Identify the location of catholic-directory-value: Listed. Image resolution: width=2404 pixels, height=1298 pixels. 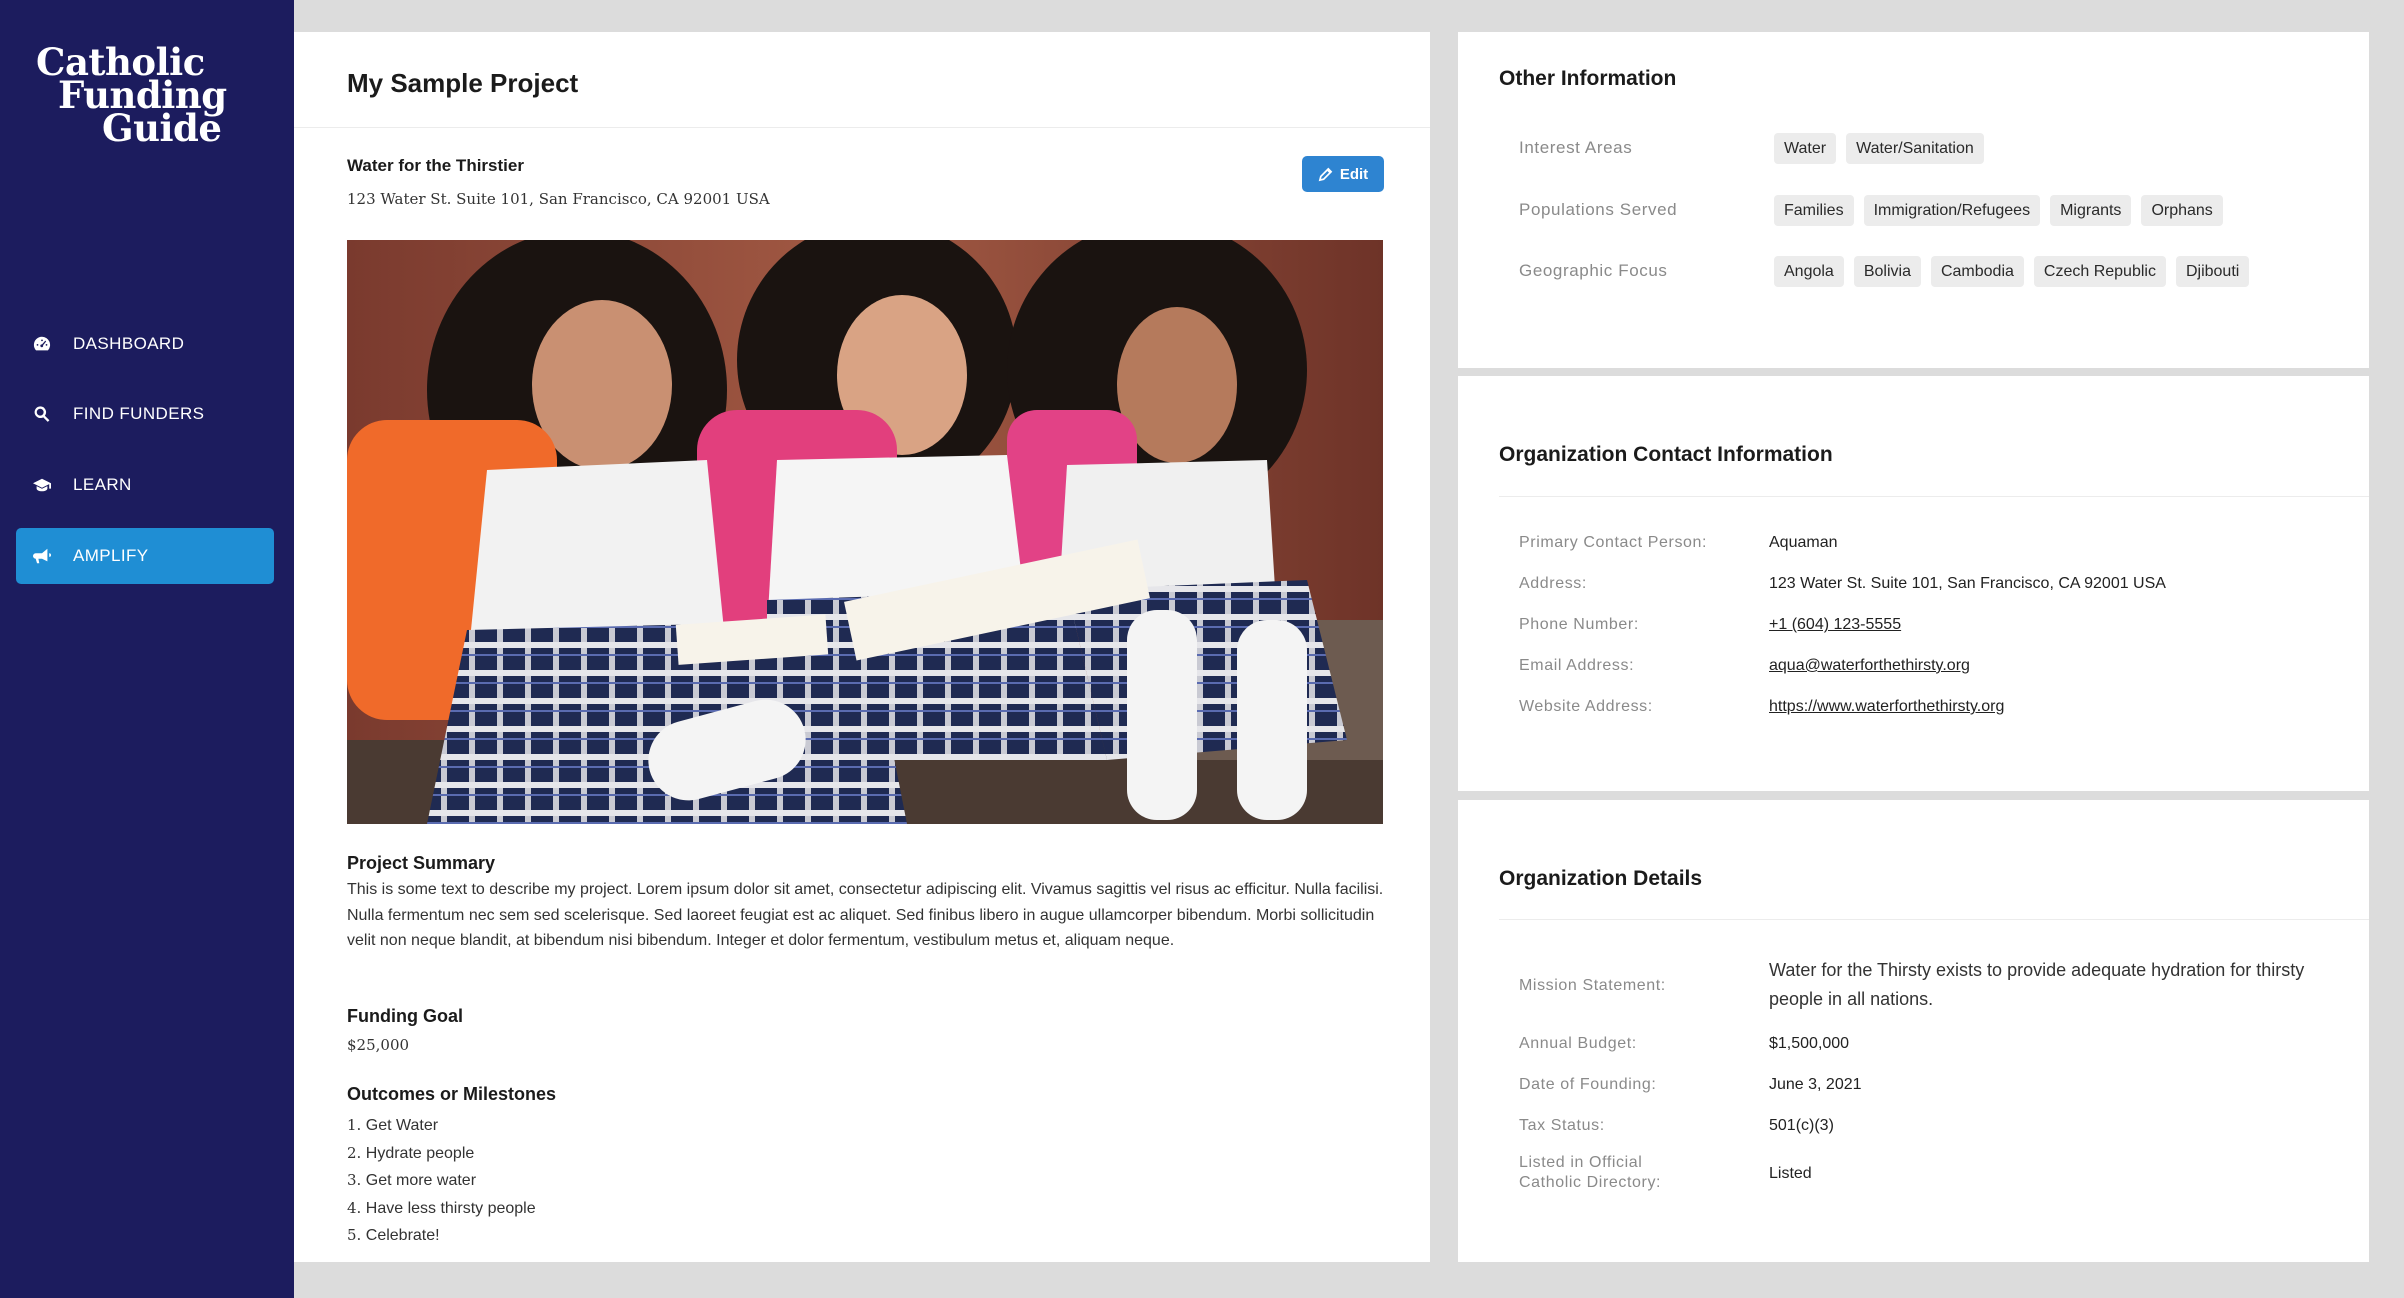
(1790, 1173).